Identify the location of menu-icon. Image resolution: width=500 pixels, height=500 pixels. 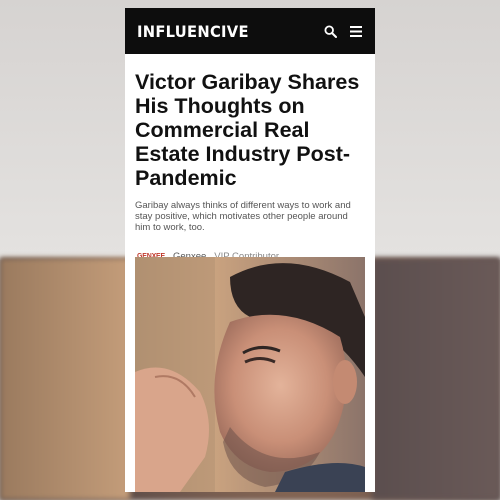
(356, 31).